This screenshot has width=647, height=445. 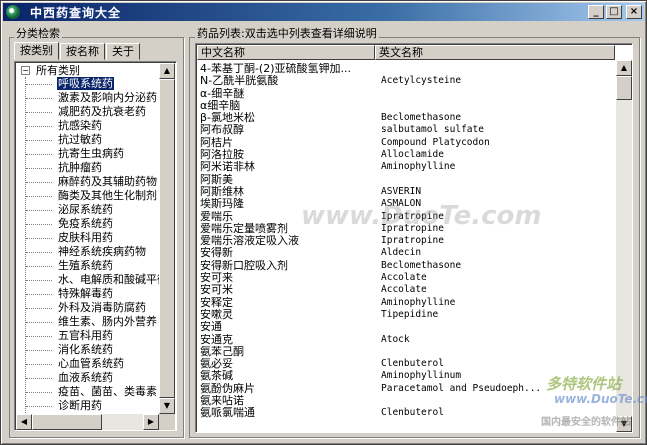 What do you see at coordinates (216, 253) in the screenshot?
I see `chinese-name-cell: 安得新` at bounding box center [216, 253].